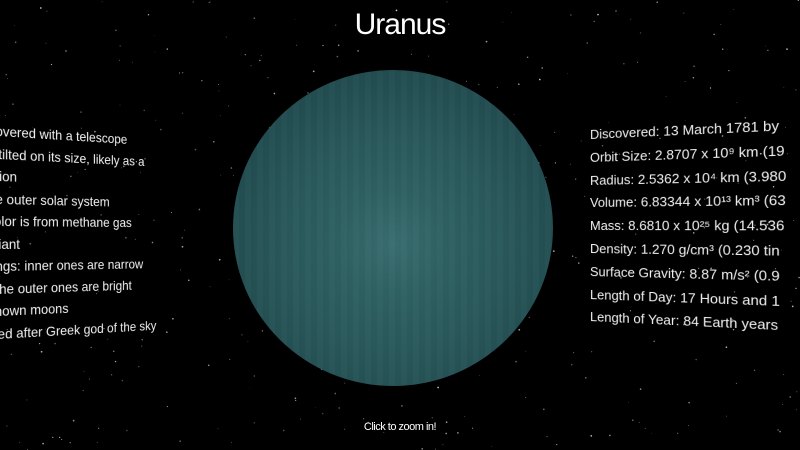 The width and height of the screenshot is (800, 450). I want to click on zoom-hint: Click to zoom in!, so click(400, 427).